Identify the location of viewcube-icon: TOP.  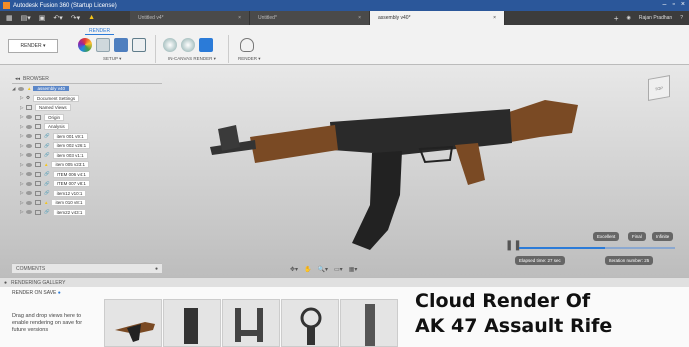
(659, 88).